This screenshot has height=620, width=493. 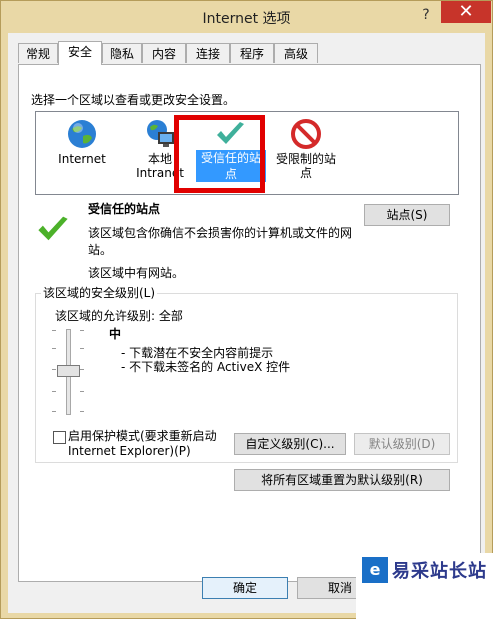 I want to click on title-bar: Internet 选项 ? ✕, so click(x=246, y=17).